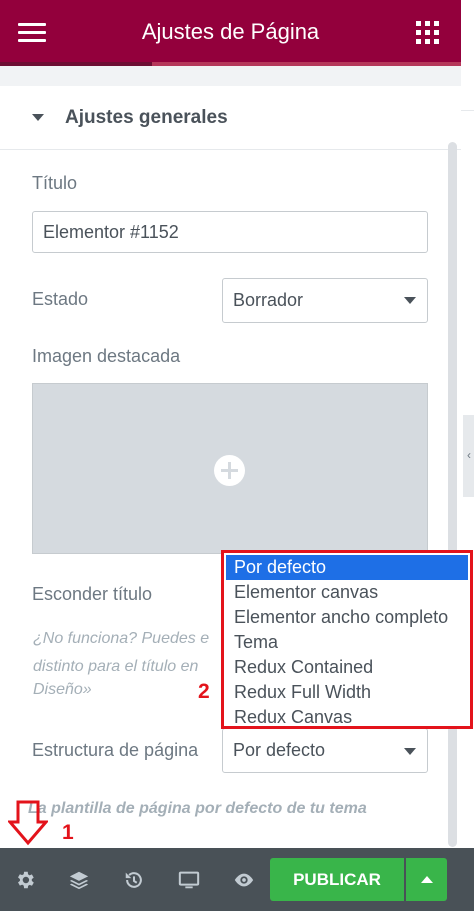 The image size is (474, 911). What do you see at coordinates (347, 592) in the screenshot?
I see `dropdown-option: Elementor canvas` at bounding box center [347, 592].